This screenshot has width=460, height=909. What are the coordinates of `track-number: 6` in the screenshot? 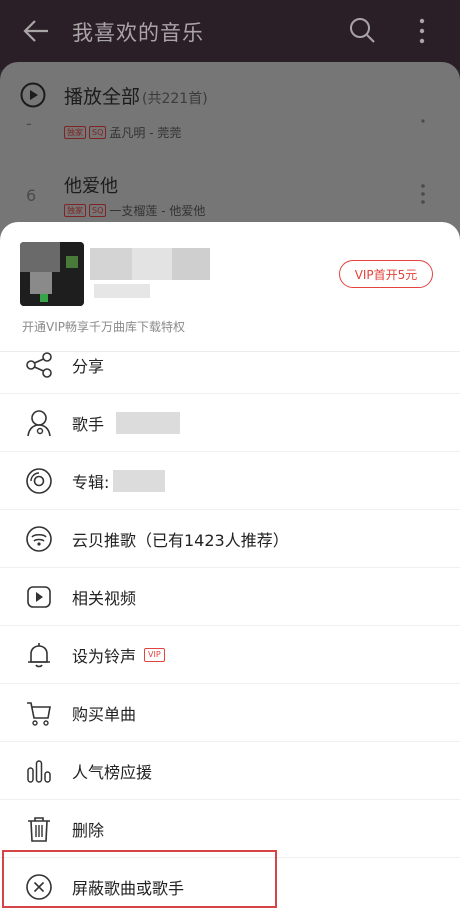 It's located at (31, 195).